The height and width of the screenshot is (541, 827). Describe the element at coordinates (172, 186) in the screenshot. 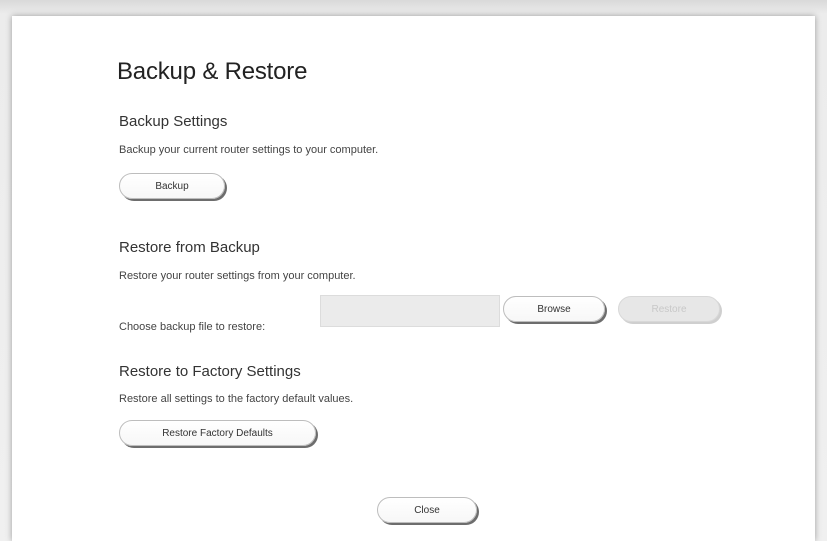

I see `backup-button: Backup` at that location.